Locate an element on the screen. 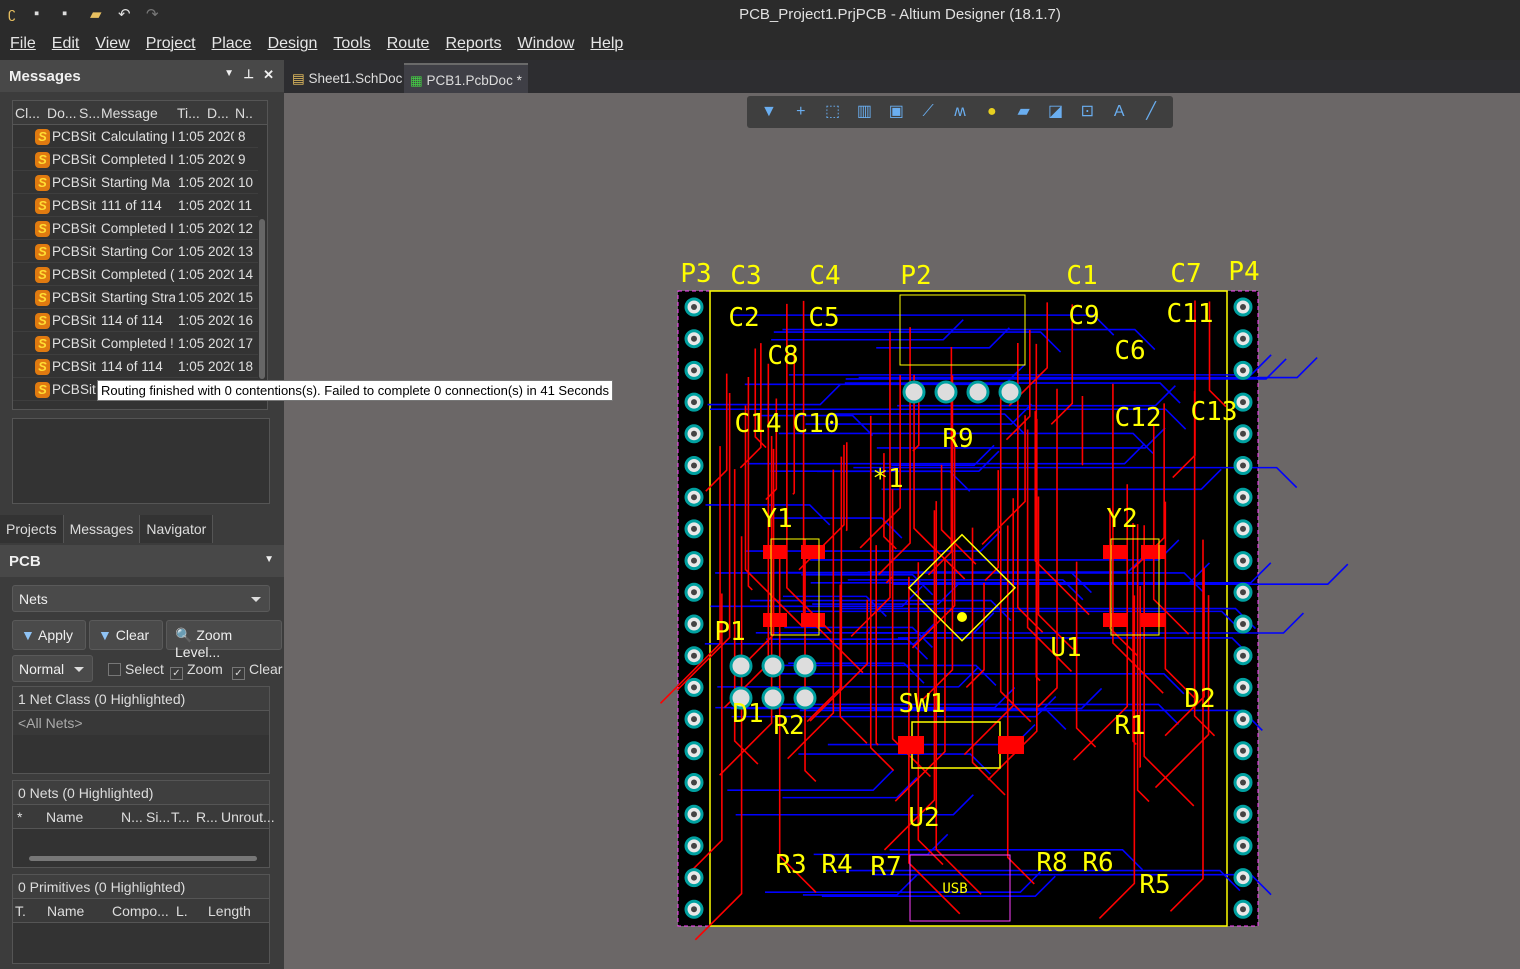  designator-label: R3 is located at coordinates (790, 865).